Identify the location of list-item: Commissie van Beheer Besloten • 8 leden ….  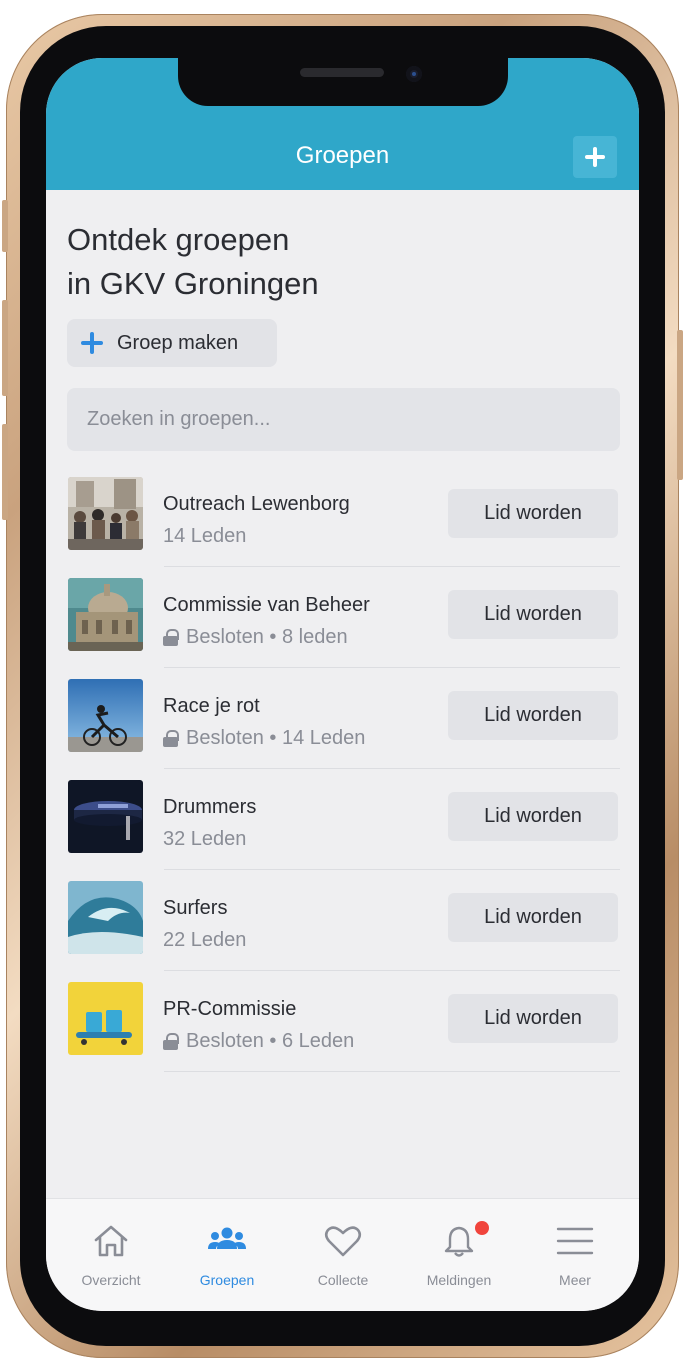
(343, 617).